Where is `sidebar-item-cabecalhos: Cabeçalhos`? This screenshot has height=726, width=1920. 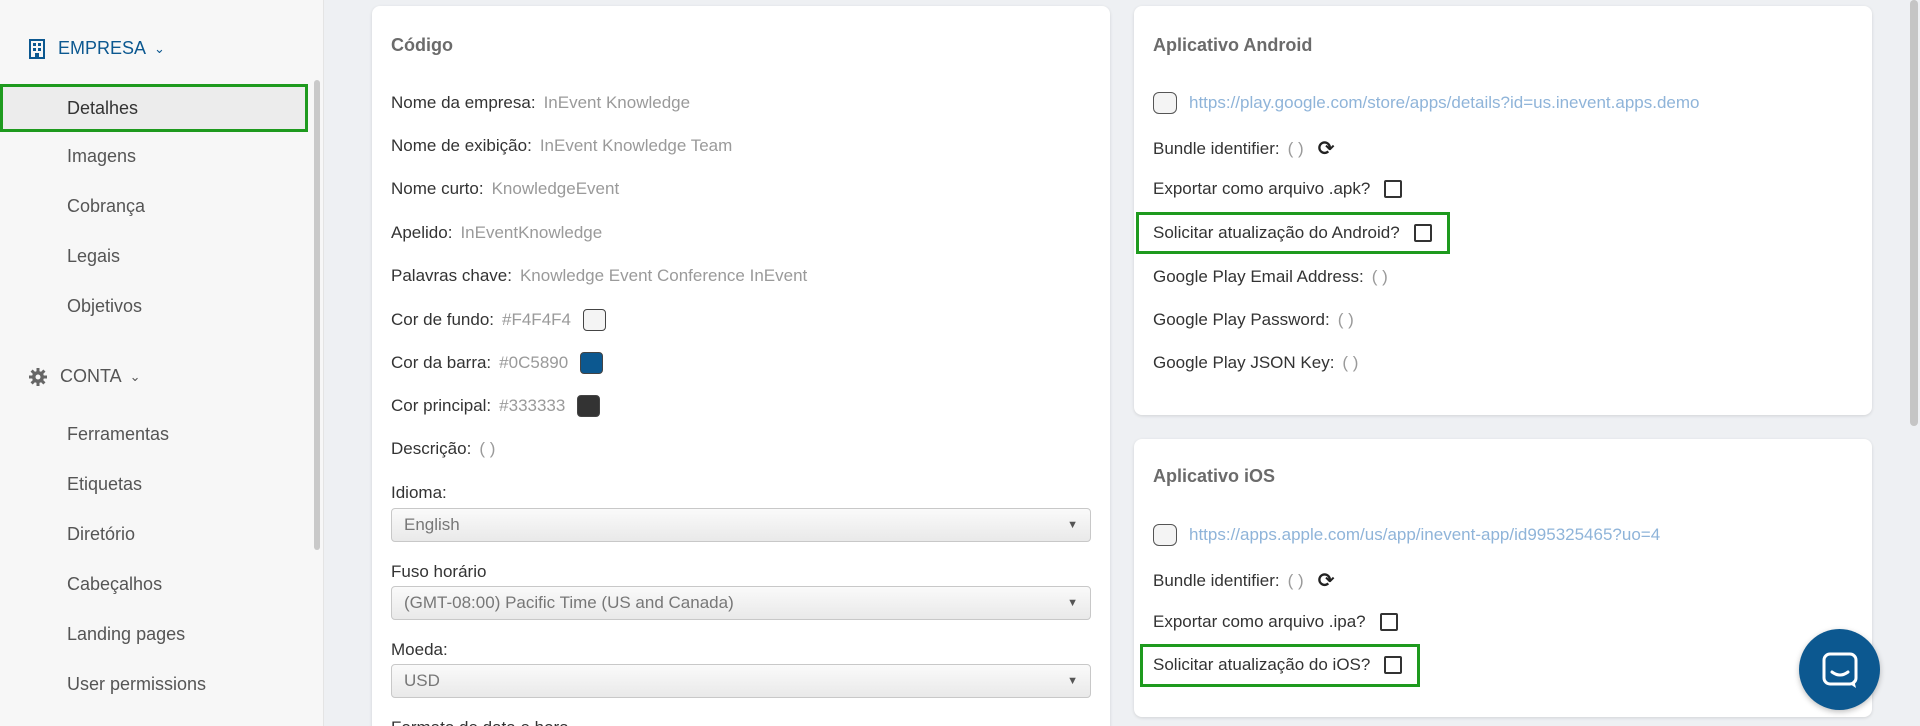
sidebar-item-cabecalhos: Cabeçalhos is located at coordinates (114, 584).